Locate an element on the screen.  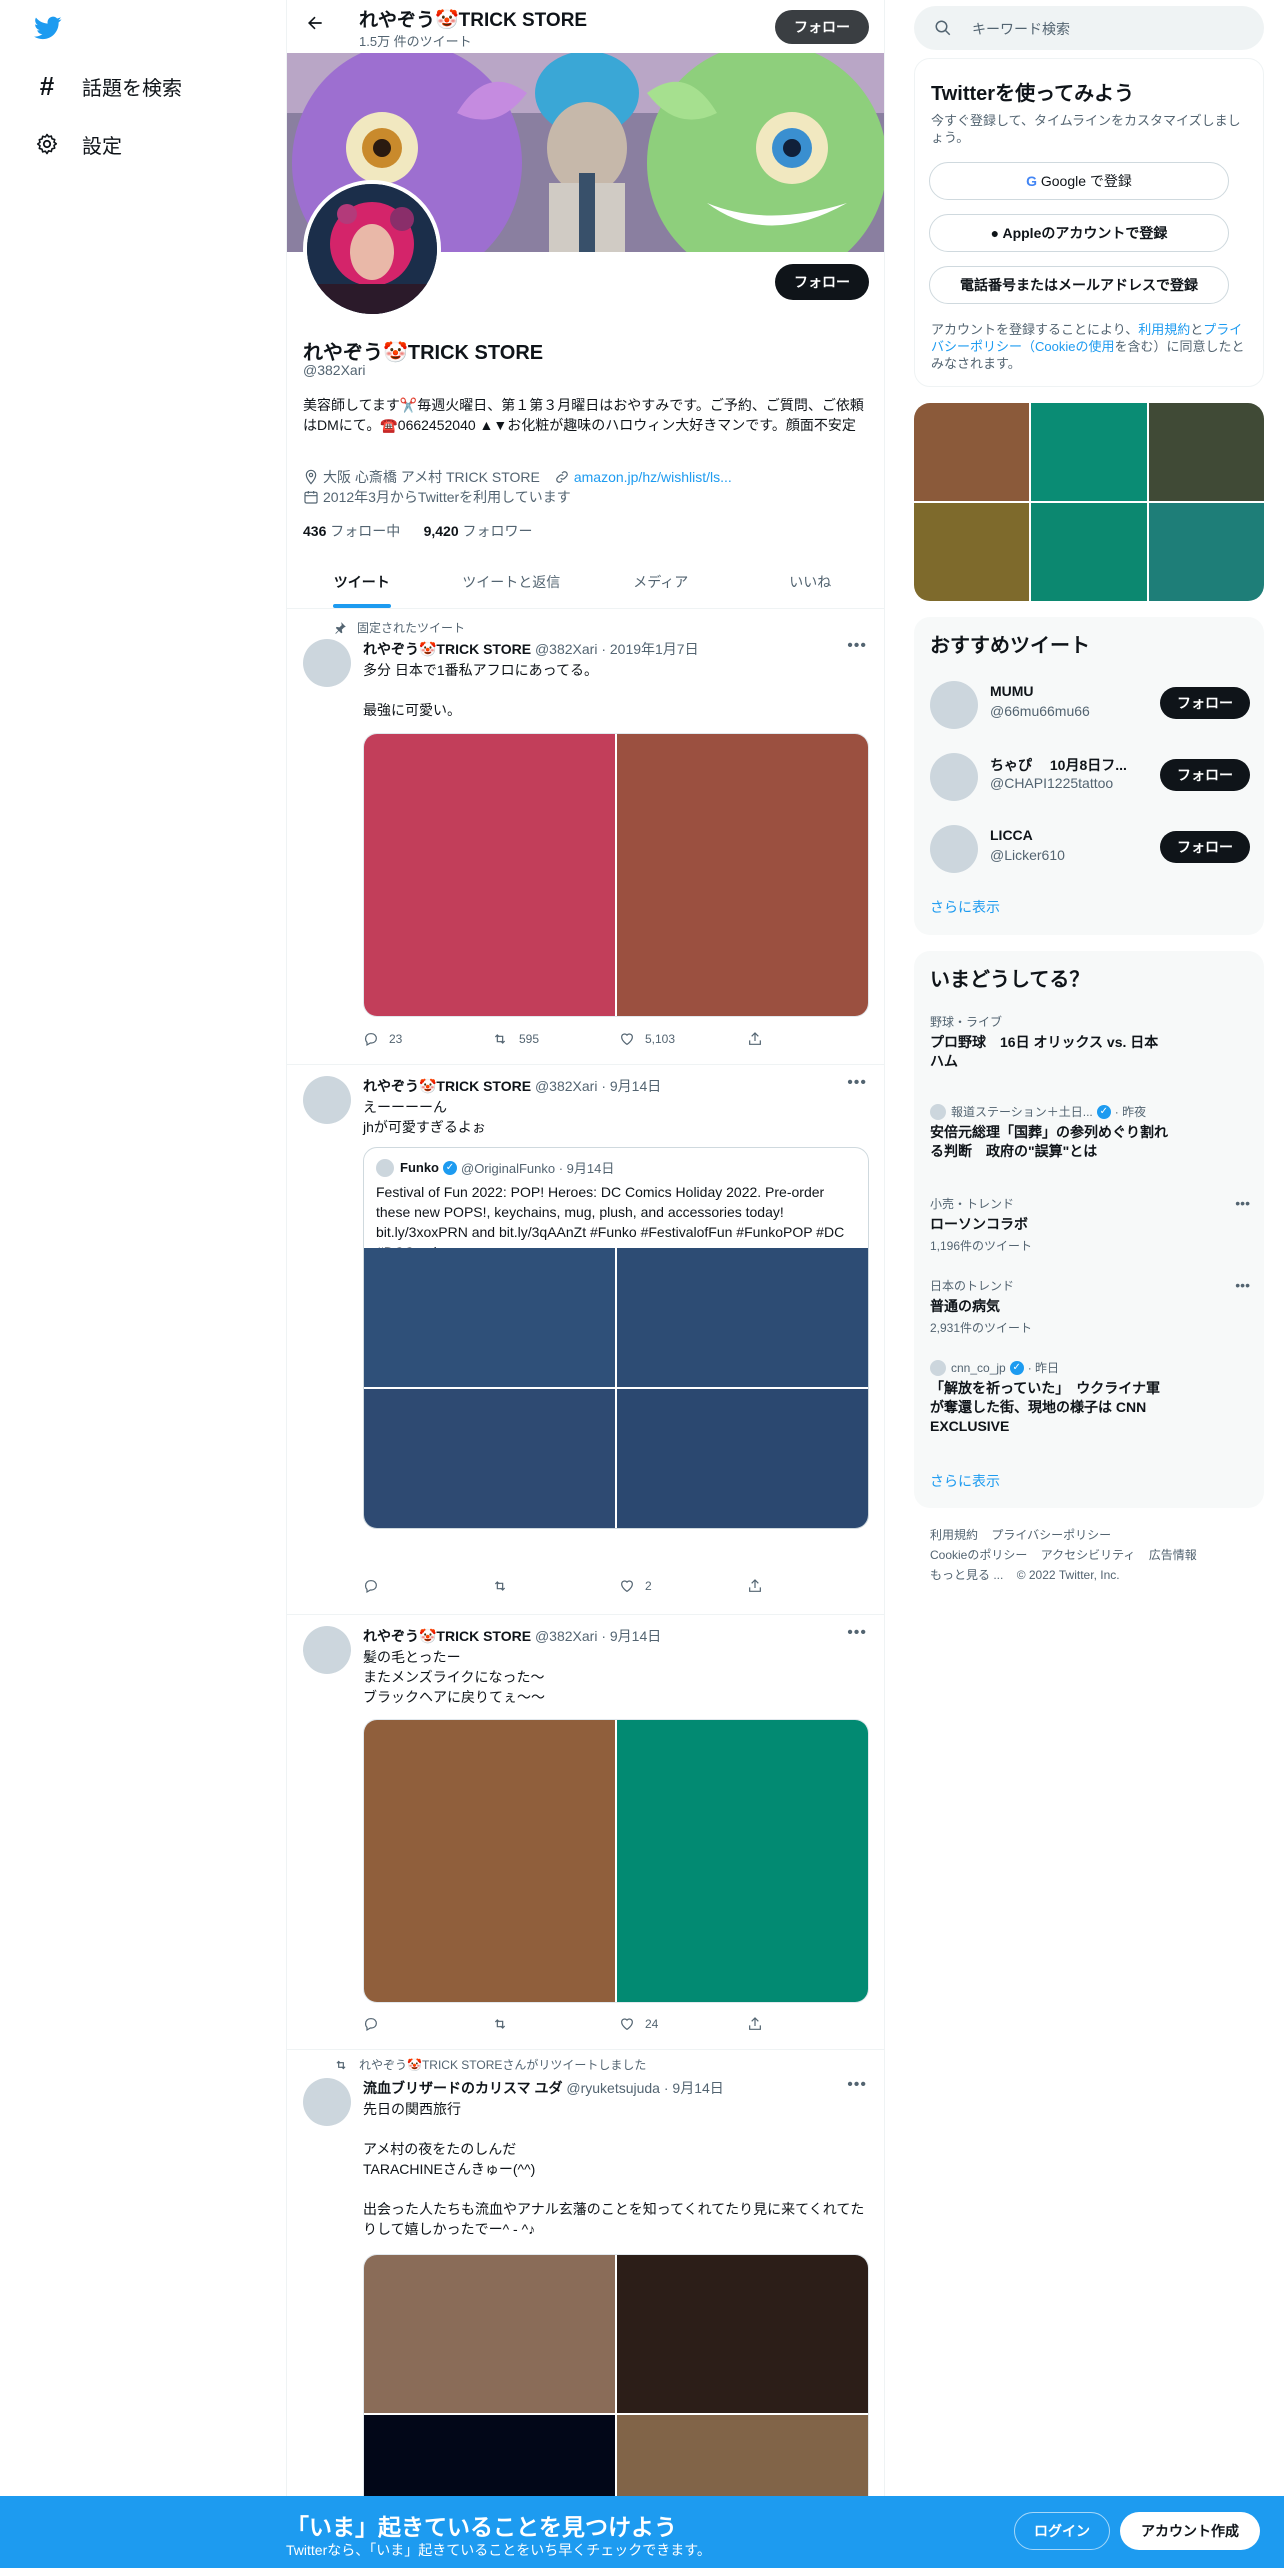
footer-link: アクセシビリティ is located at coordinates (1088, 1555).